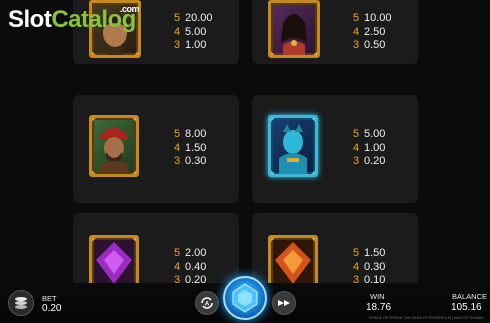  Describe the element at coordinates (114, 151) in the screenshot. I see `turbaned-man-portrait-icon` at that location.